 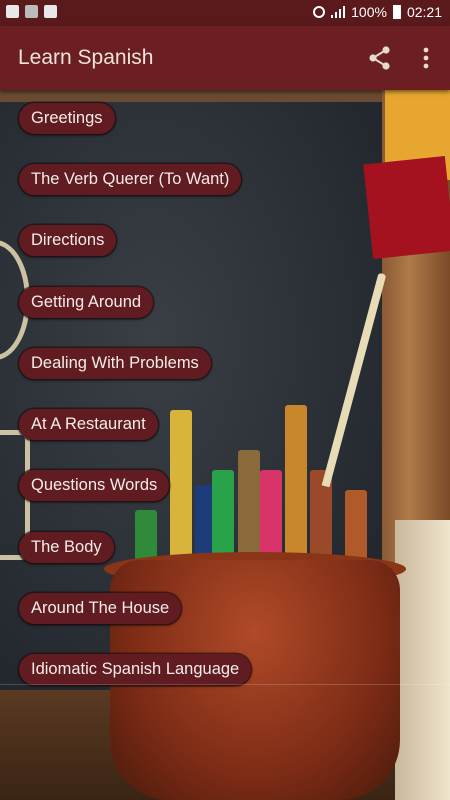 I want to click on battery-percent: 100%, so click(x=369, y=12).